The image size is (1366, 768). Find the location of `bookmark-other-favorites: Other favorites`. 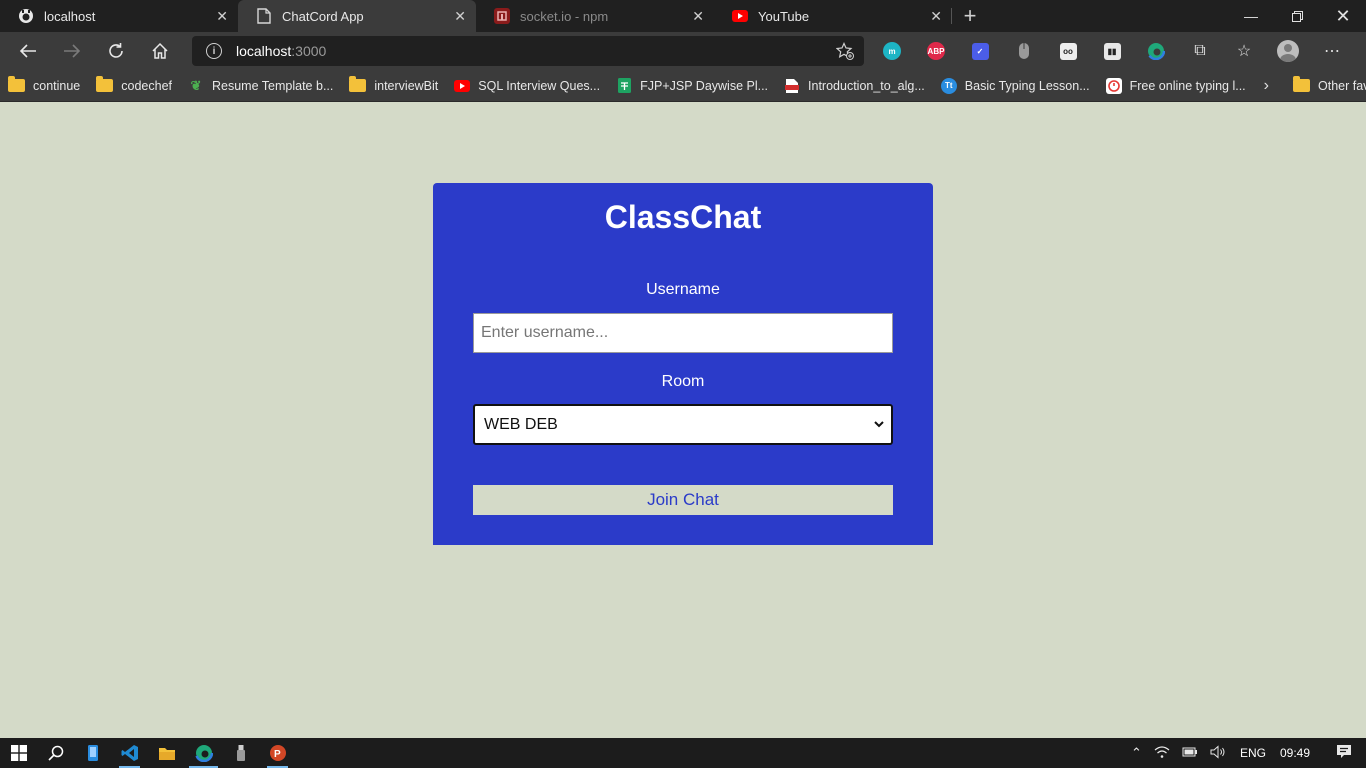

bookmark-other-favorites: Other favorites is located at coordinates (1329, 84).